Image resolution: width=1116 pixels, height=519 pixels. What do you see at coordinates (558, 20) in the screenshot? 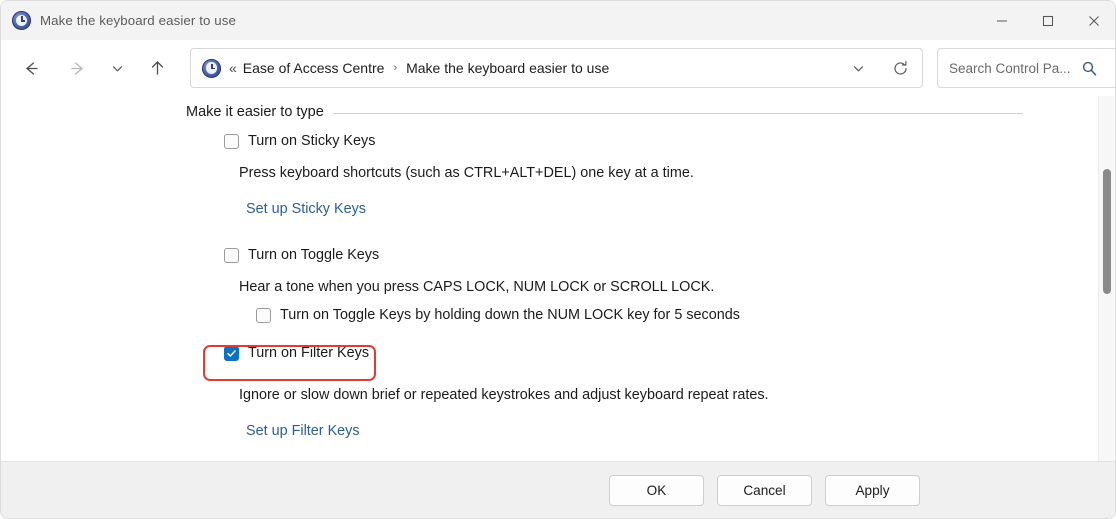
I see `title-bar: Make the keyboard easier to use` at bounding box center [558, 20].